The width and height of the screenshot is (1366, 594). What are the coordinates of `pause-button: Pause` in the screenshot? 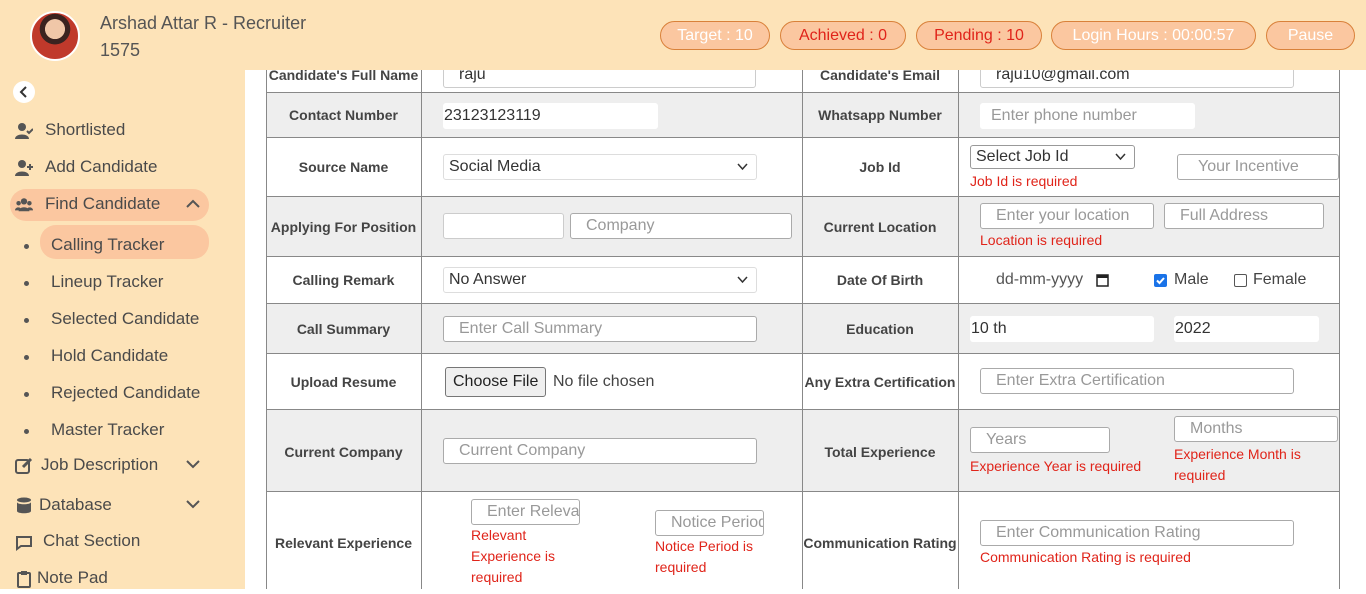 It's located at (1310, 35).